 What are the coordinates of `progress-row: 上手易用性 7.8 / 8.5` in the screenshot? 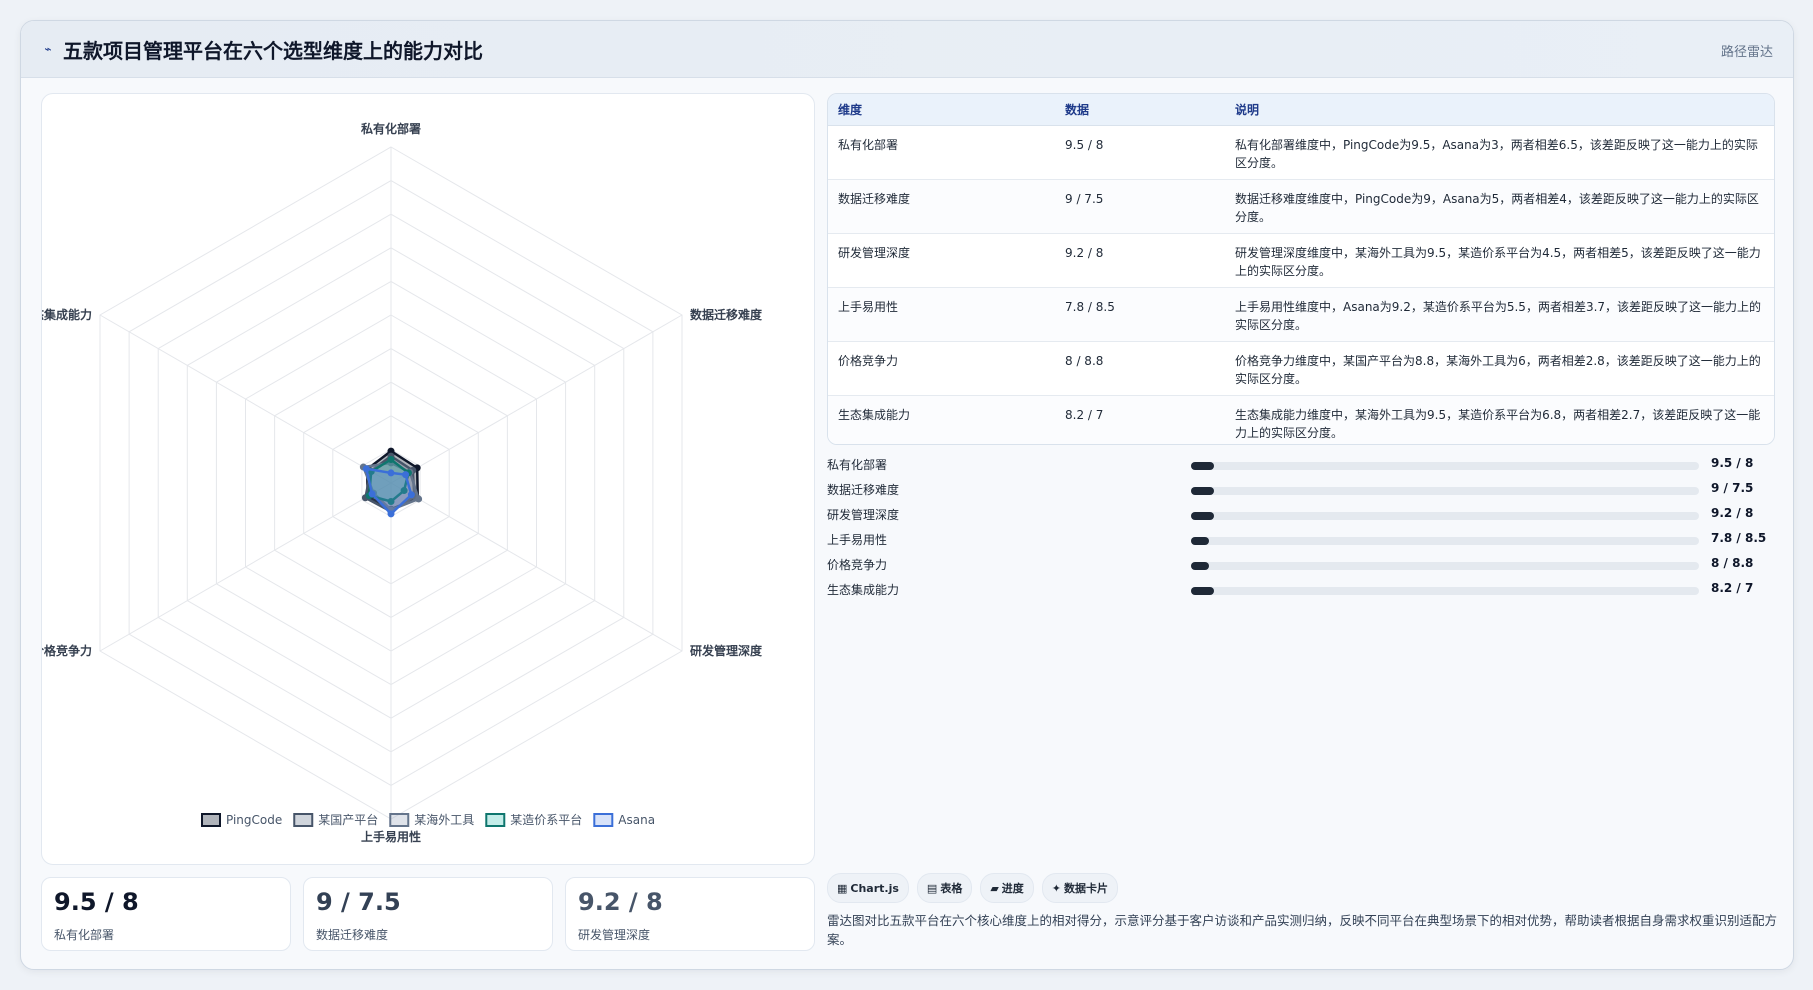 It's located at (1297, 540).